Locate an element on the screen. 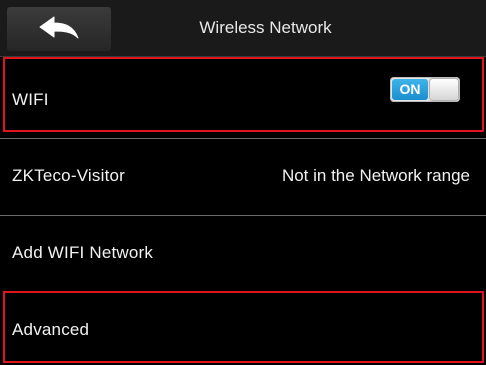 The image size is (486, 365). back-button is located at coordinates (59, 29).